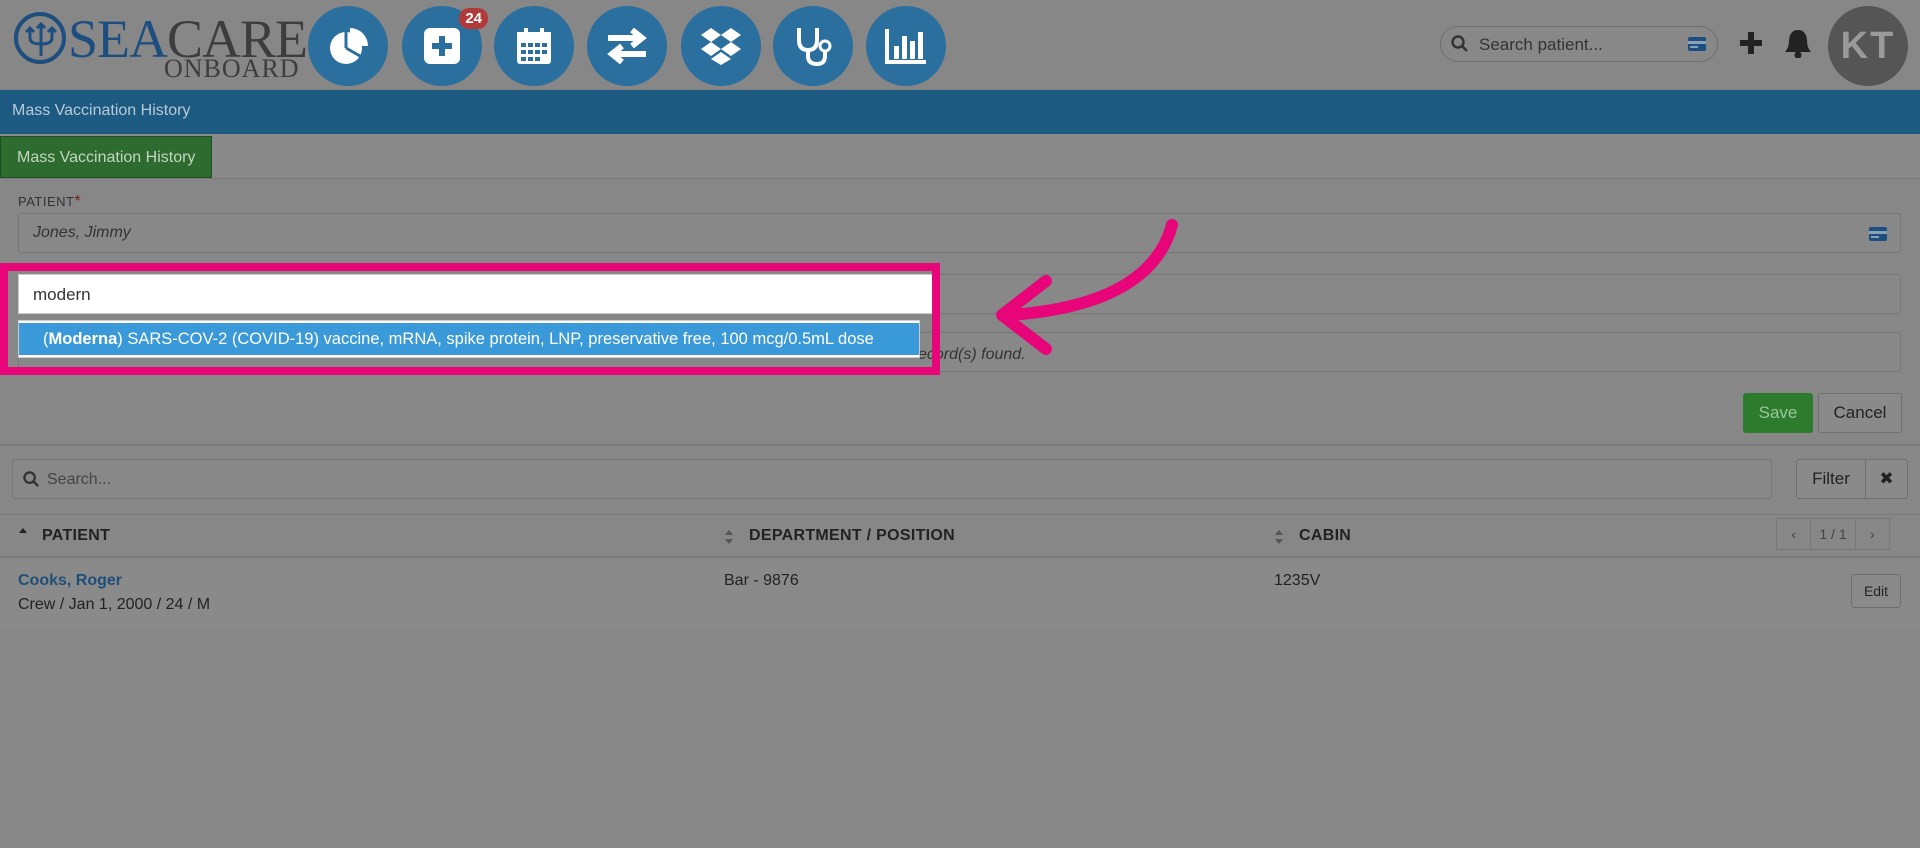 Image resolution: width=1920 pixels, height=848 pixels. Describe the element at coordinates (40, 38) in the screenshot. I see `trident-icon` at that location.